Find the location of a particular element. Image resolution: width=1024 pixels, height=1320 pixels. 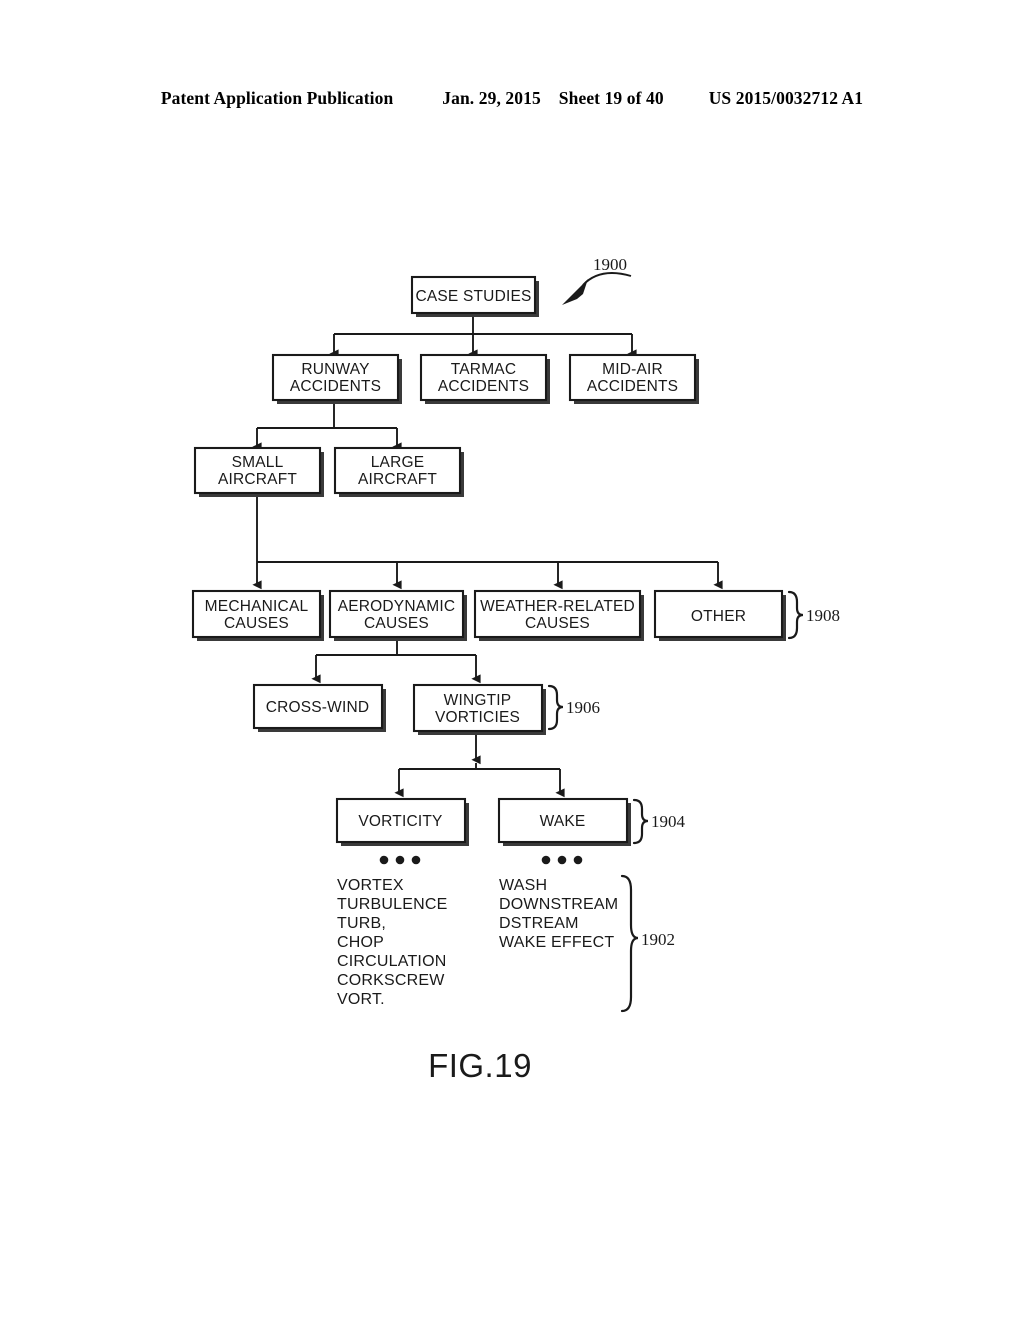

vorticity-term: CHOP is located at coordinates (360, 942).